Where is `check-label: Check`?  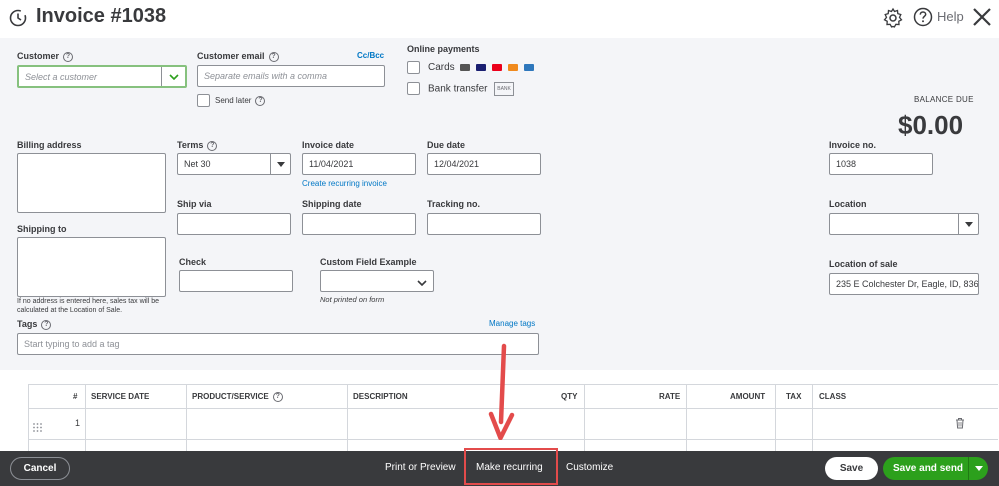
check-label: Check is located at coordinates (193, 262).